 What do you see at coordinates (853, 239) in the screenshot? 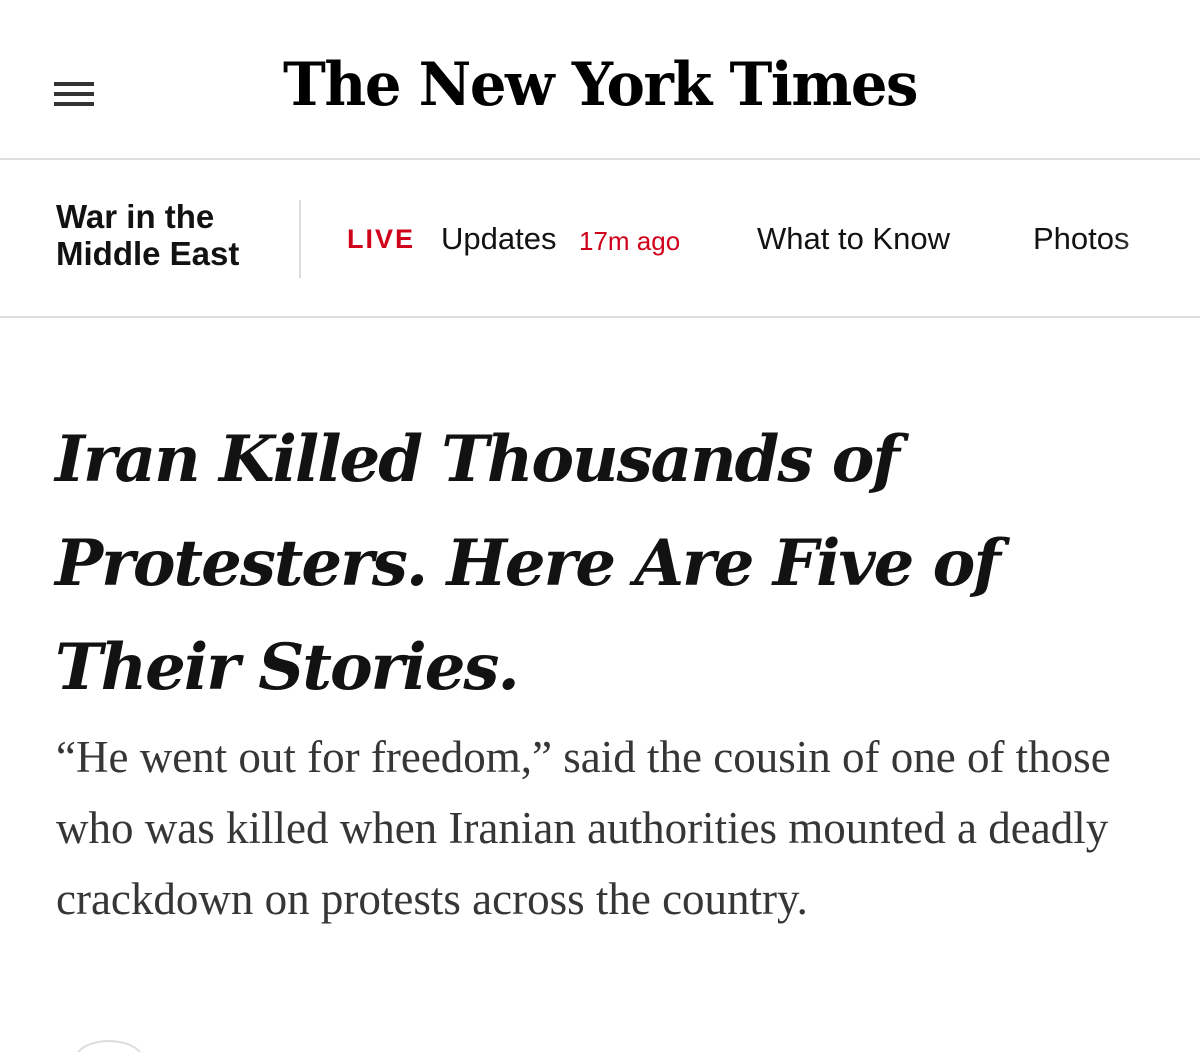
I see `nav-link-what-to-know: What to Know` at bounding box center [853, 239].